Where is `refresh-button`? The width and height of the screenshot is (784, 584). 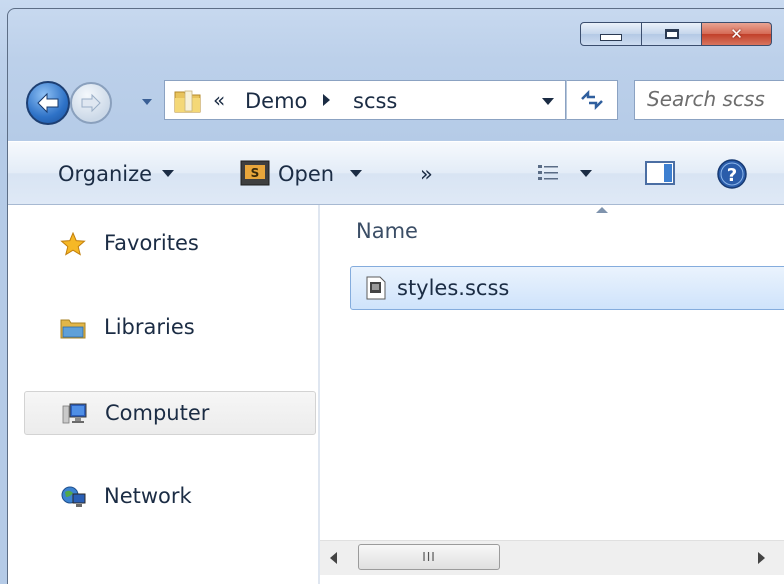
refresh-button is located at coordinates (592, 100).